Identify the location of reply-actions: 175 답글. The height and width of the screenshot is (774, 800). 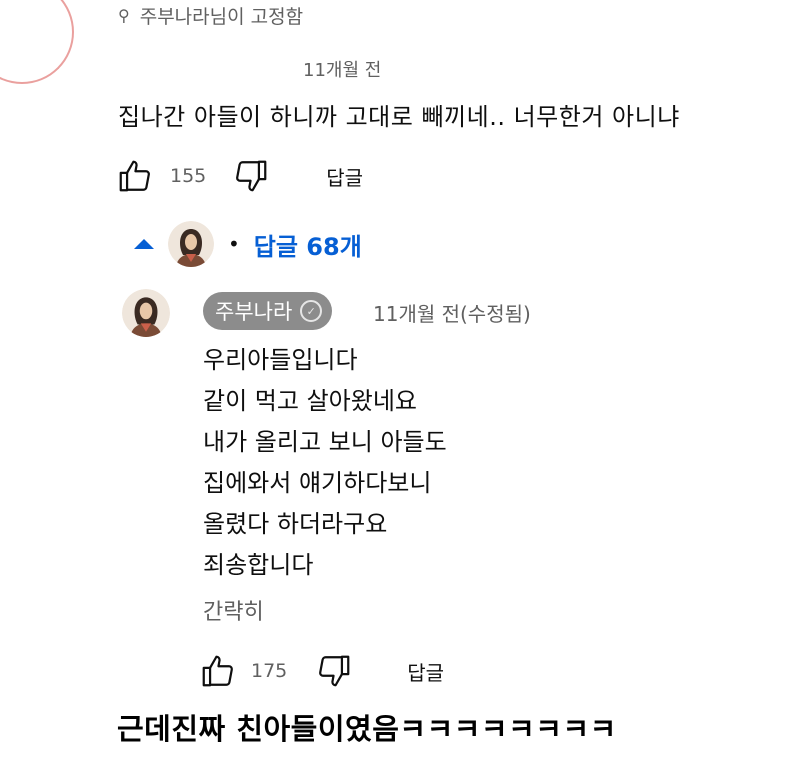
(321, 671).